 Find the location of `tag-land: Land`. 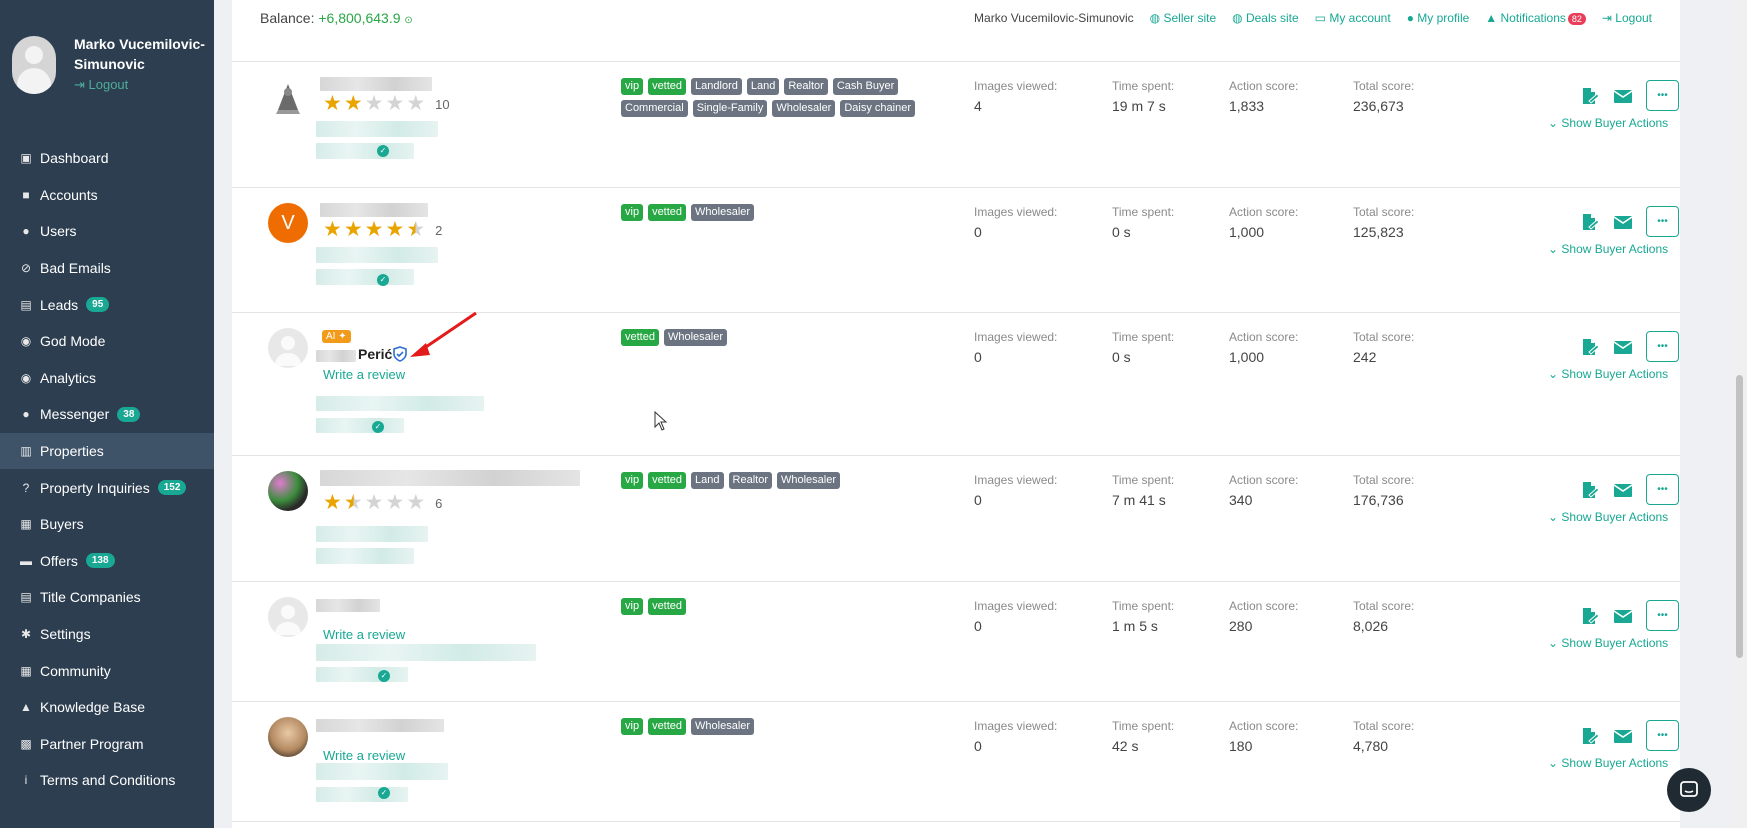

tag-land: Land is located at coordinates (763, 86).